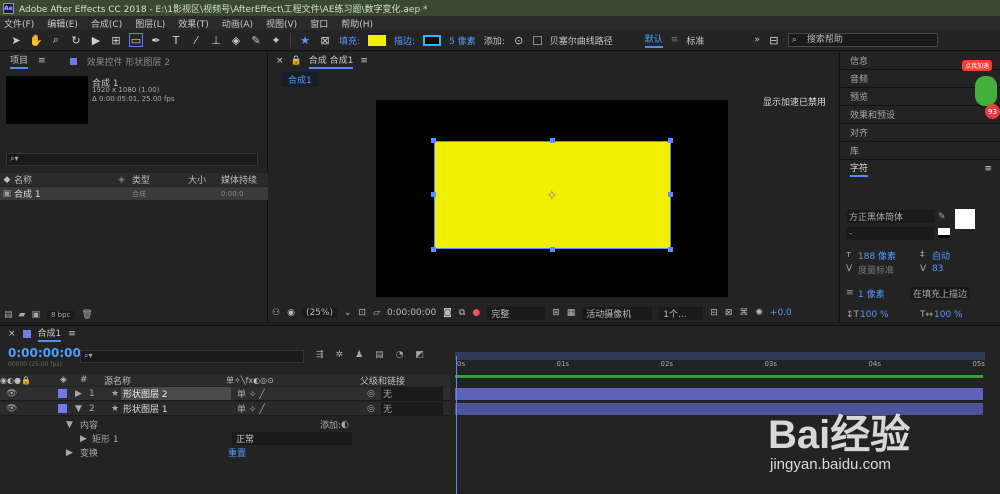 This screenshot has width=1000, height=494. What do you see at coordinates (276, 40) in the screenshot?
I see `puppet-tool-icon: ✦` at bounding box center [276, 40].